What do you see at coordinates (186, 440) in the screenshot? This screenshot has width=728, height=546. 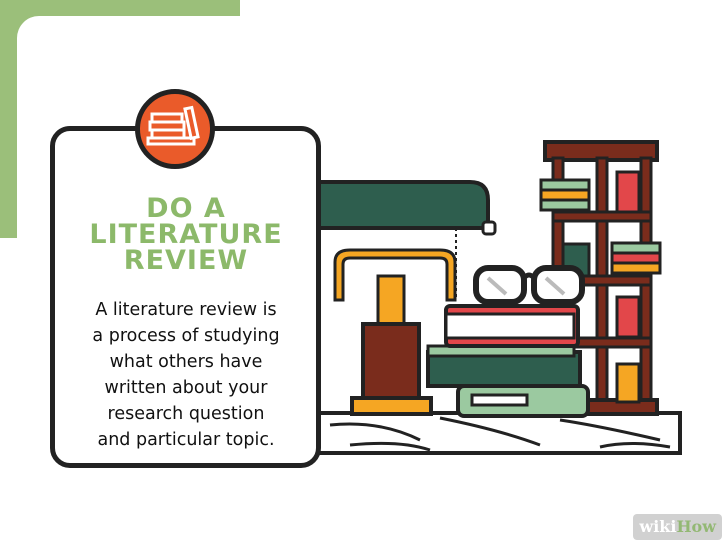 I see `body-line: and particular topic.` at bounding box center [186, 440].